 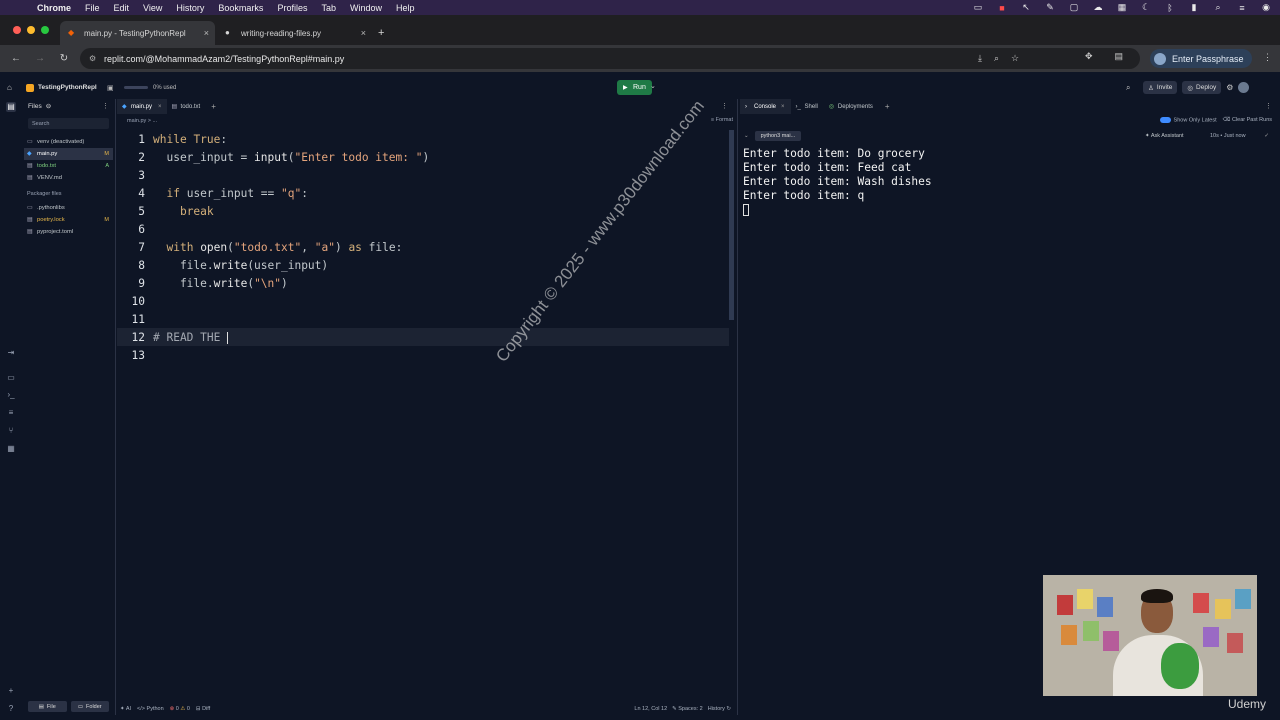 What do you see at coordinates (1050, 7) in the screenshot?
I see `brush-icon: ✎` at bounding box center [1050, 7].